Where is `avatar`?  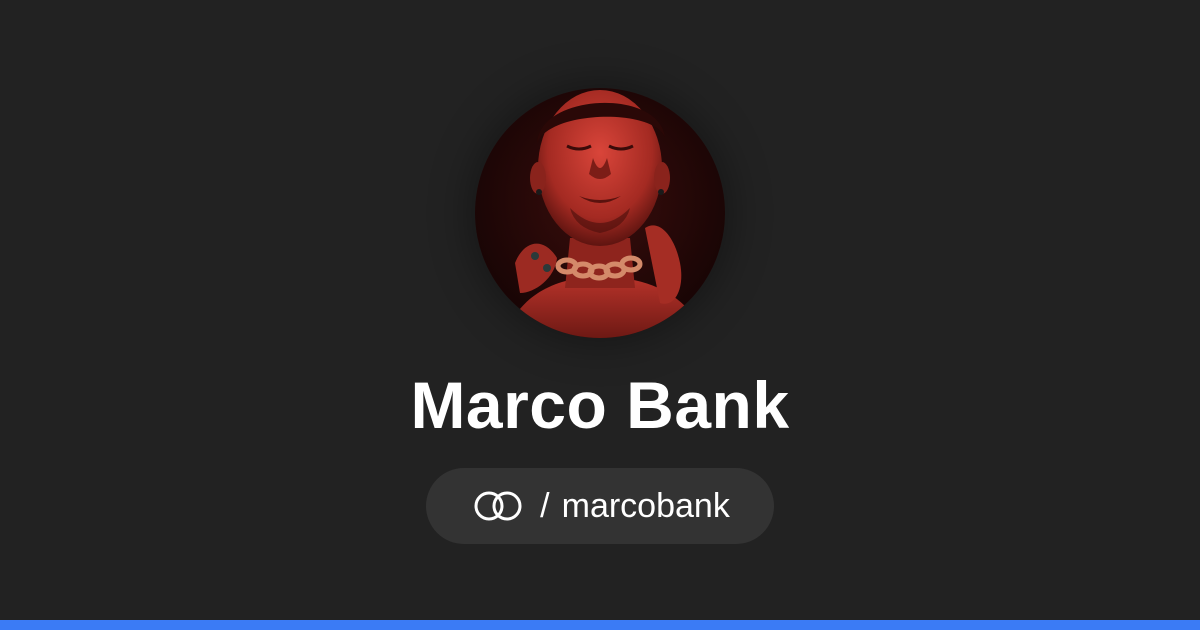
avatar is located at coordinates (600, 213).